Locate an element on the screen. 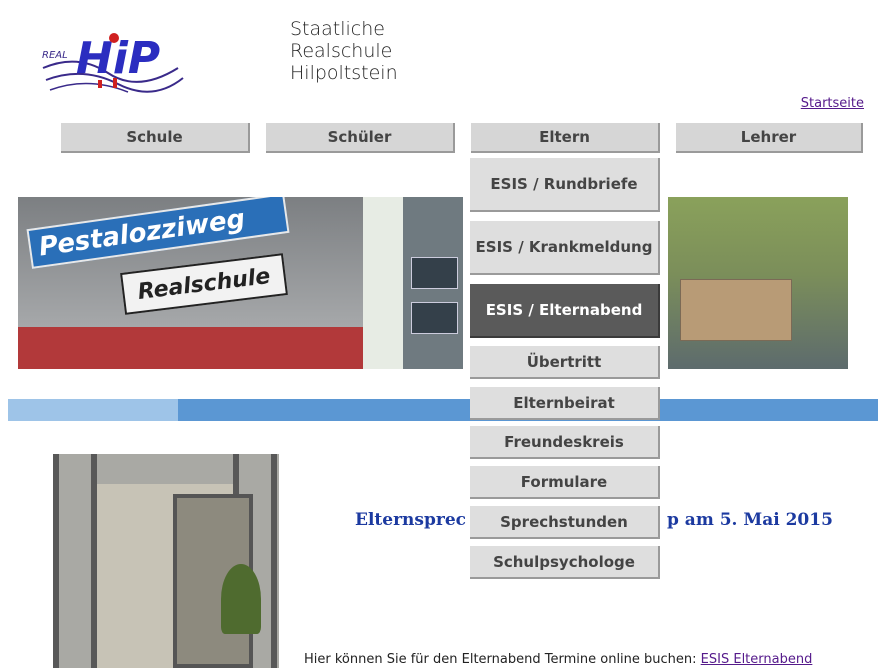 The width and height of the screenshot is (878, 668). dropdown-schulpsychologe: Schulpsychologe is located at coordinates (565, 562).